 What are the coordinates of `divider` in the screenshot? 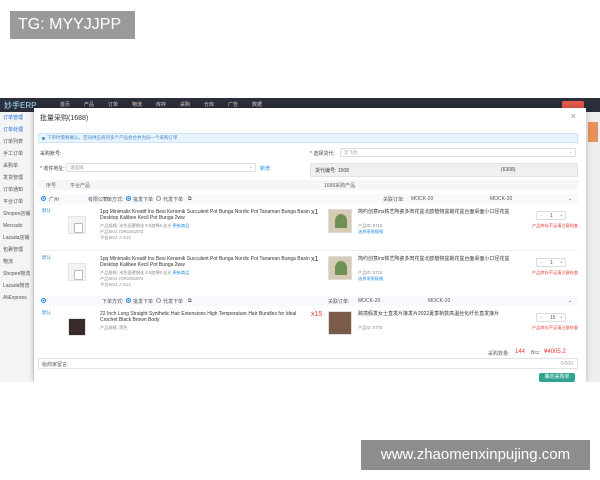 It's located at (308, 250).